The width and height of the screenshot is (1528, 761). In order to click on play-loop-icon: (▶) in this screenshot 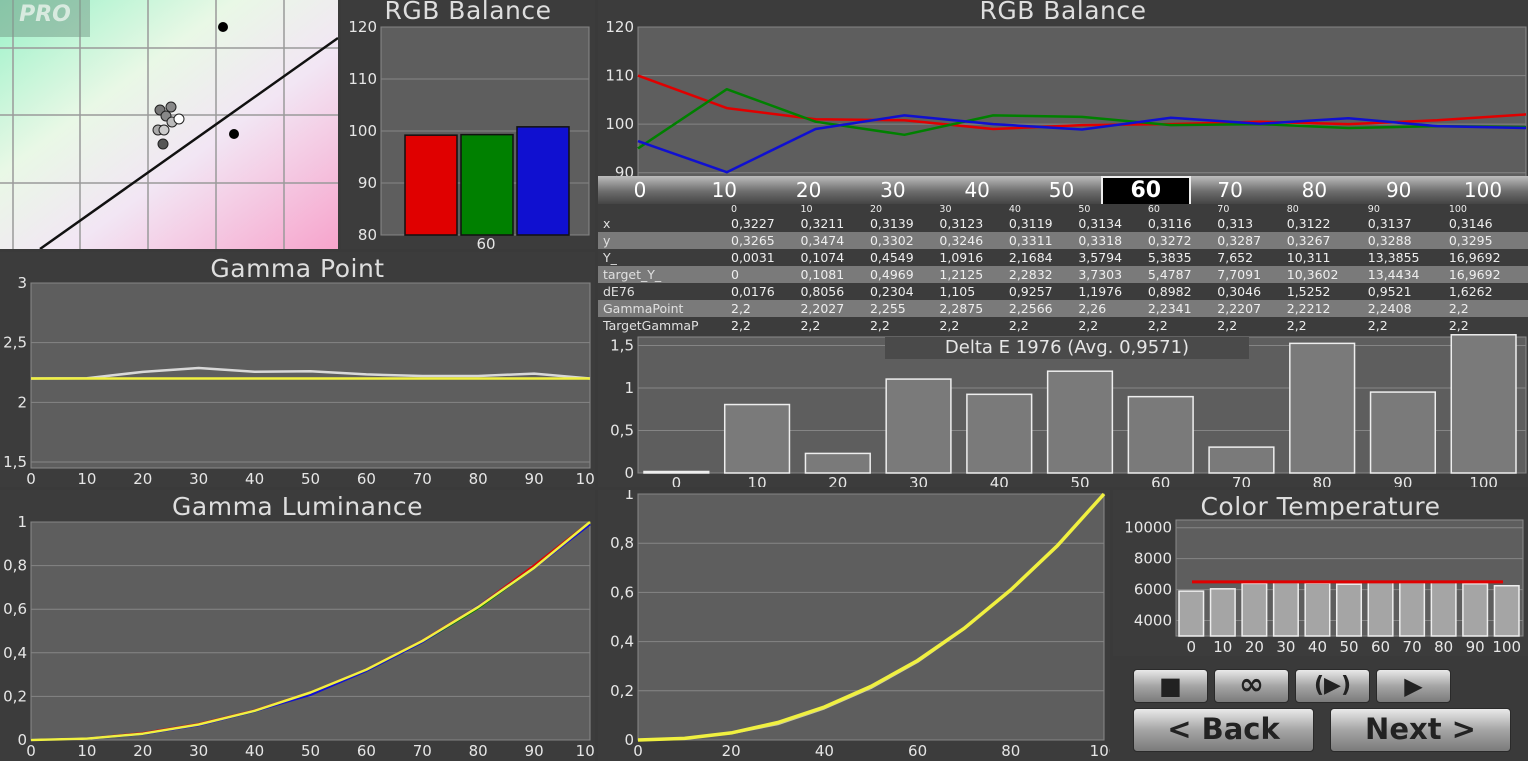, I will do `click(1332, 685)`.